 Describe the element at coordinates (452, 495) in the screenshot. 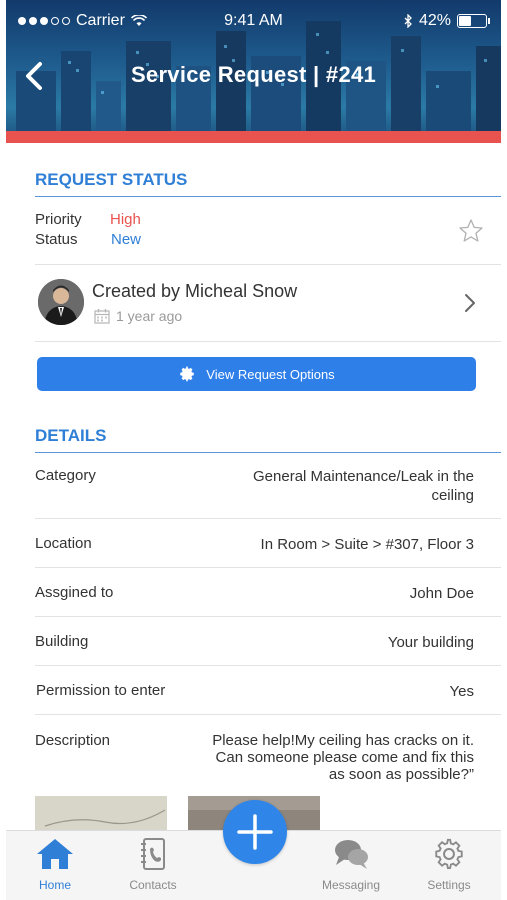

I see `category-value-line: ceiling` at that location.